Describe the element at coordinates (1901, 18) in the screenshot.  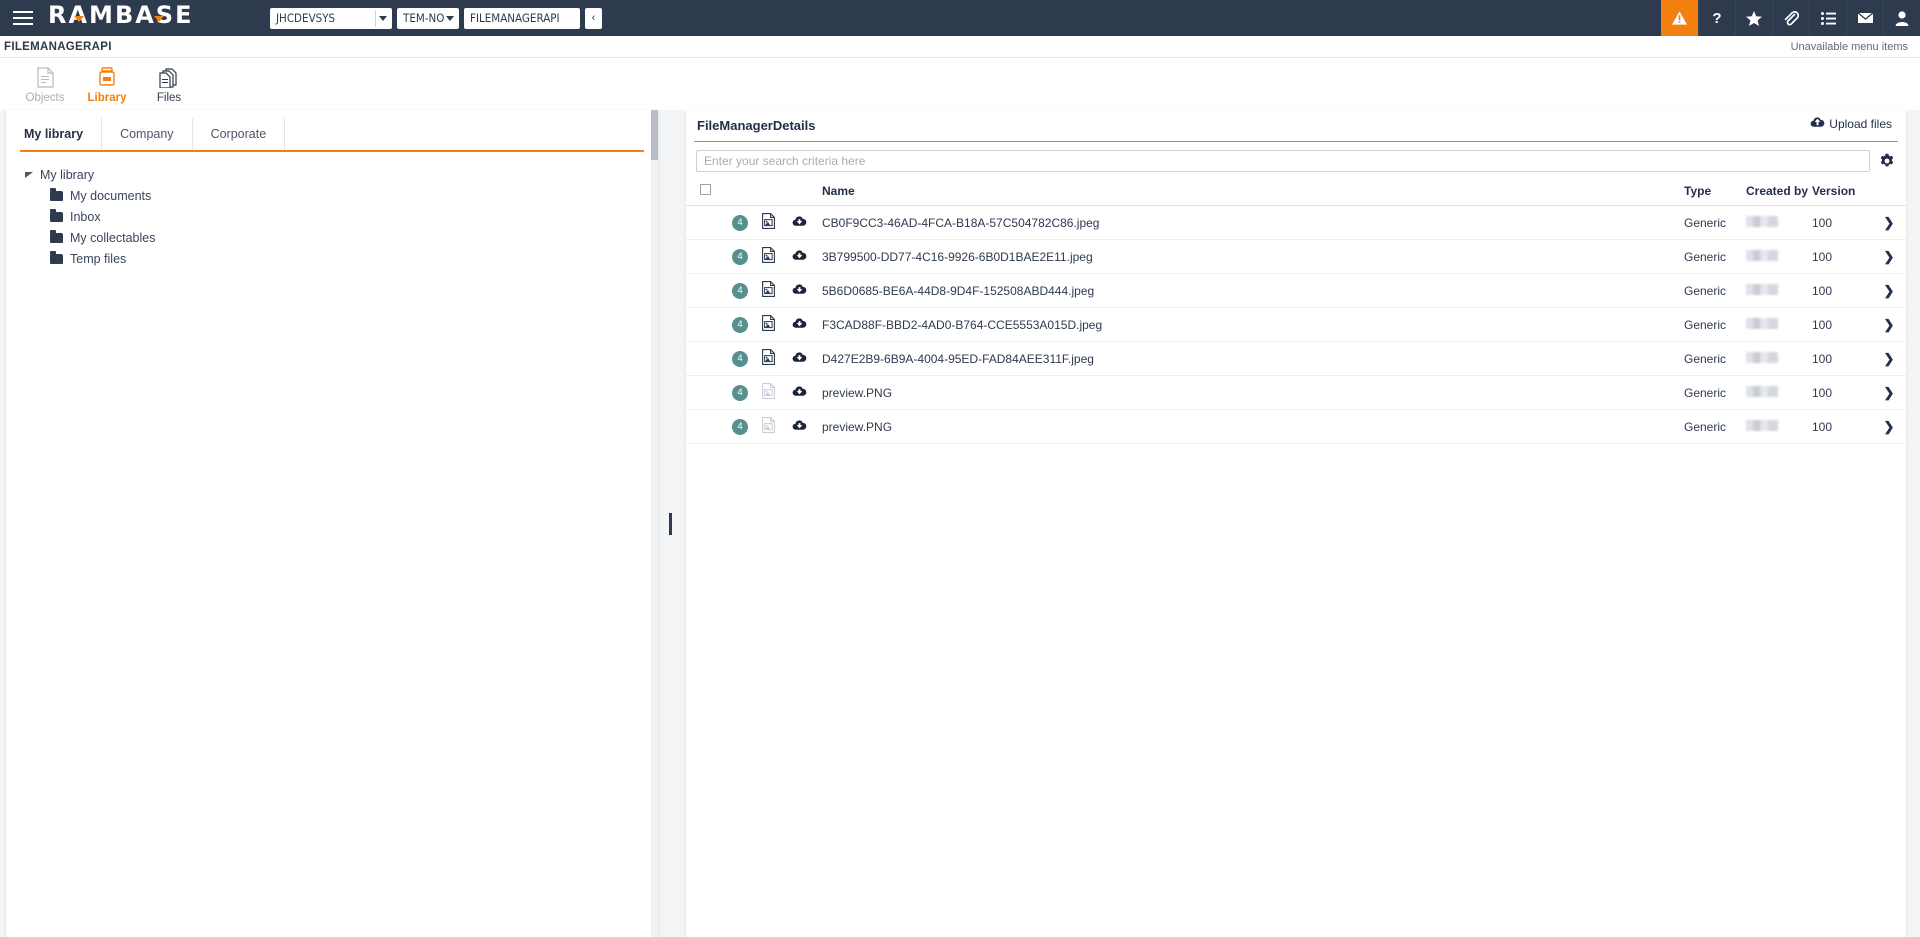
I see `user-icon` at that location.